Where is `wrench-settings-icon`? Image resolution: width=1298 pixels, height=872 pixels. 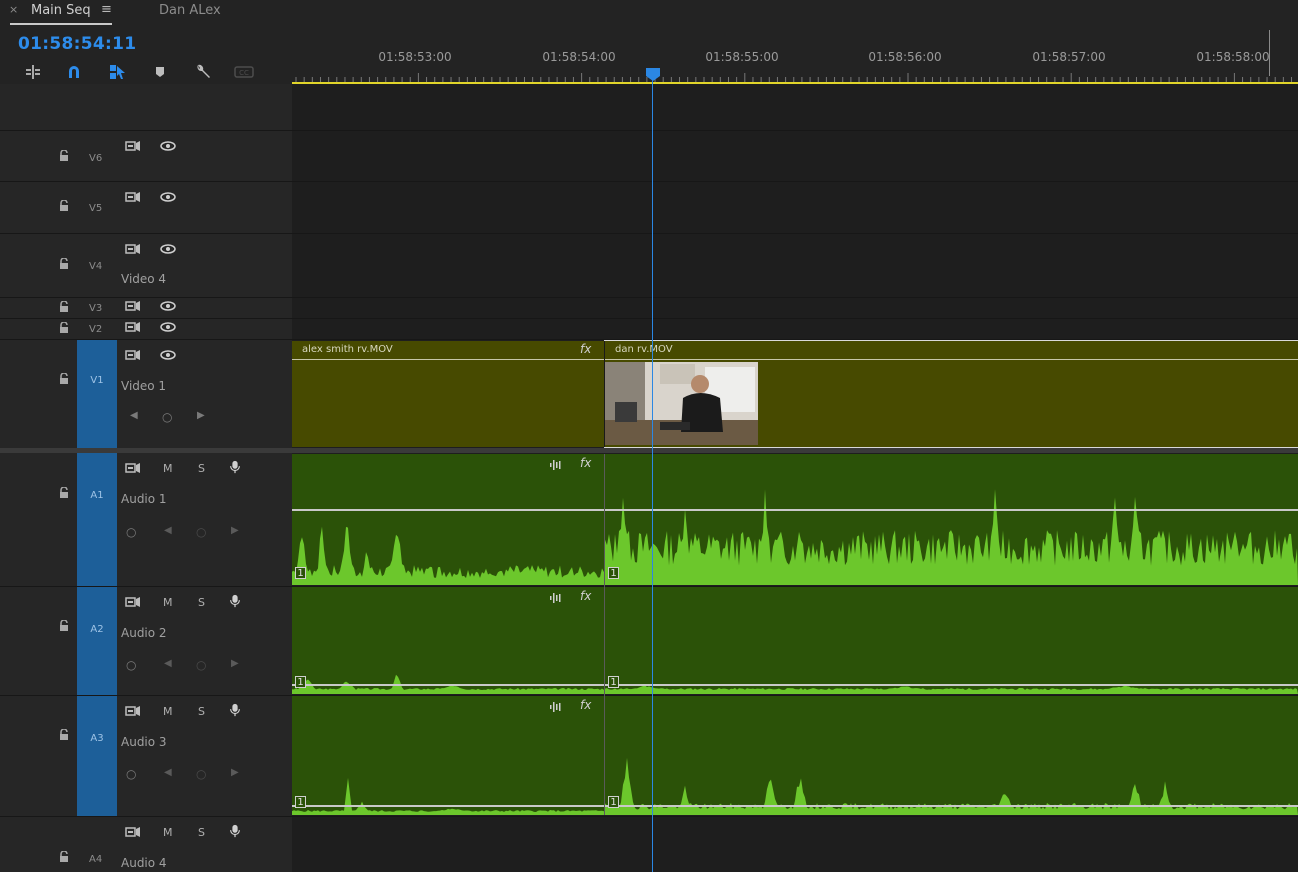
wrench-settings-icon is located at coordinates (203, 72).